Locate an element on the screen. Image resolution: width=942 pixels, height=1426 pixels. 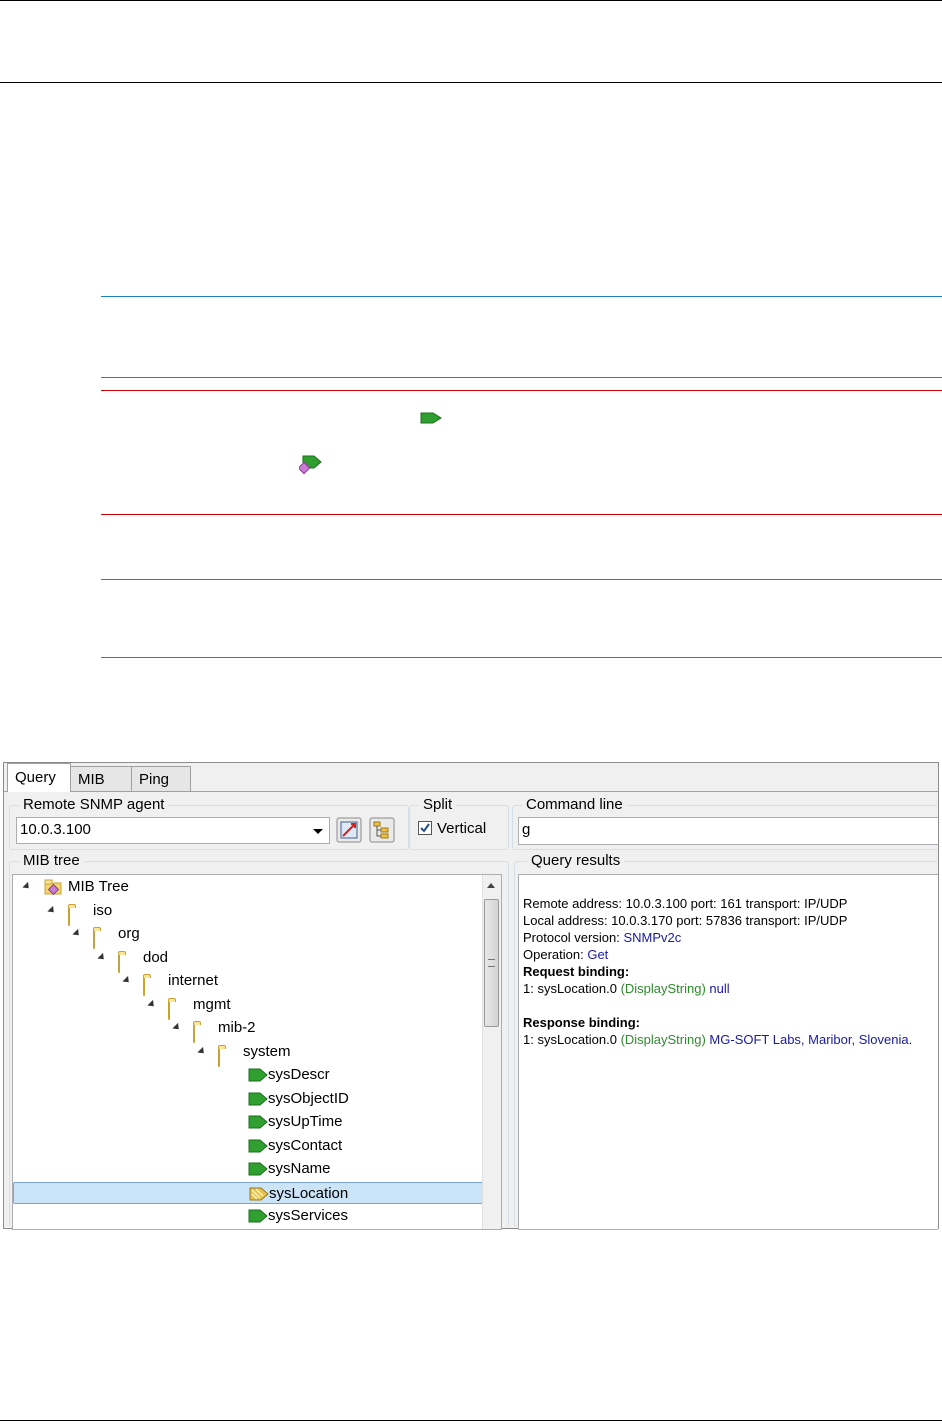
split-legend: Split is located at coordinates (438, 805).